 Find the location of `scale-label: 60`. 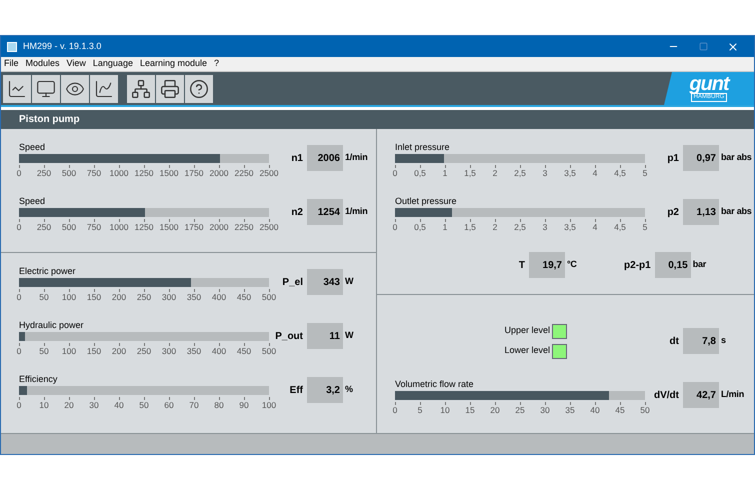

scale-label: 60 is located at coordinates (169, 405).